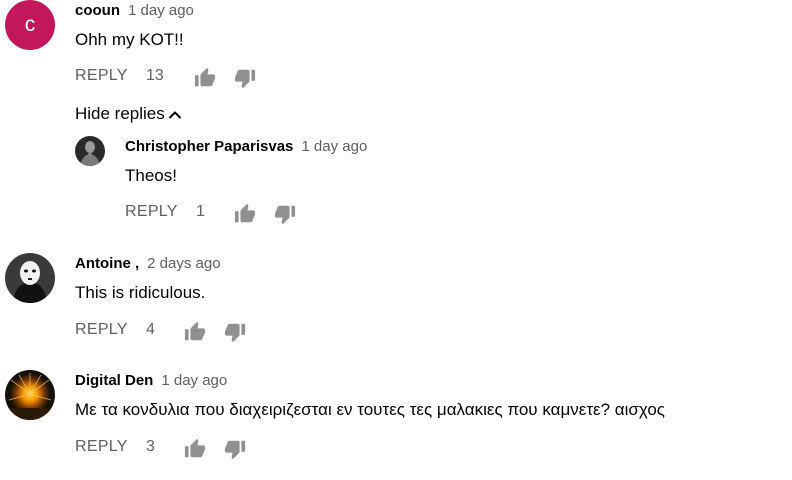  I want to click on hide-replies-label: Hide replies, so click(120, 113).